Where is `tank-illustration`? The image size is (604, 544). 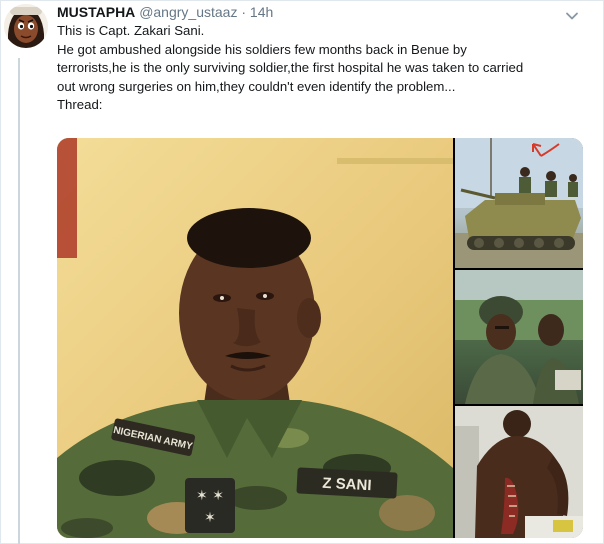 tank-illustration is located at coordinates (519, 203).